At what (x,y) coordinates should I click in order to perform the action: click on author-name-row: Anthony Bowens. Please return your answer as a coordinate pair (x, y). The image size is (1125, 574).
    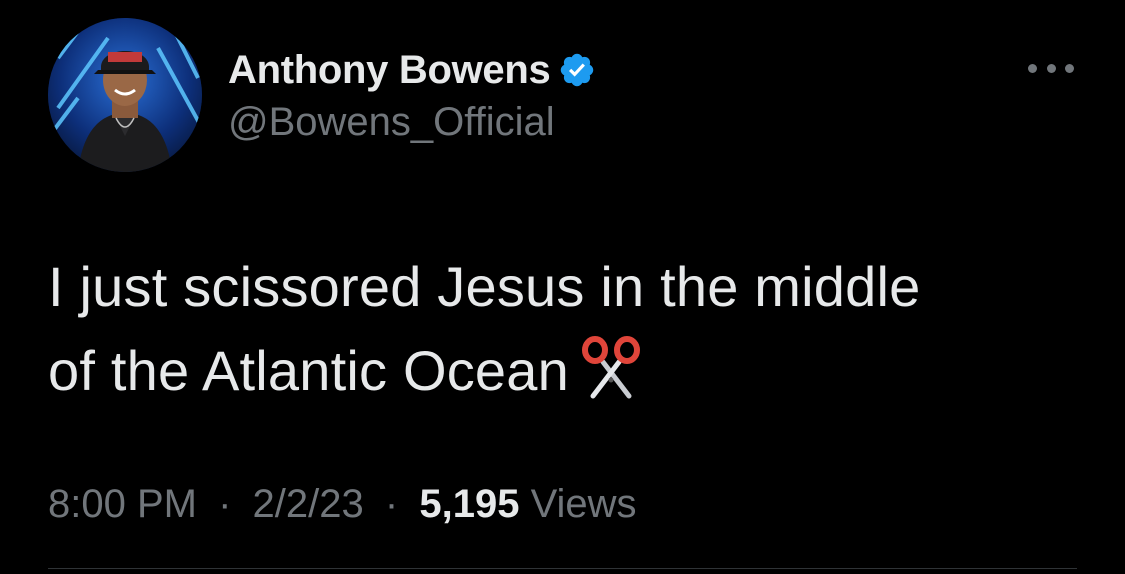
    Looking at the image, I should click on (412, 70).